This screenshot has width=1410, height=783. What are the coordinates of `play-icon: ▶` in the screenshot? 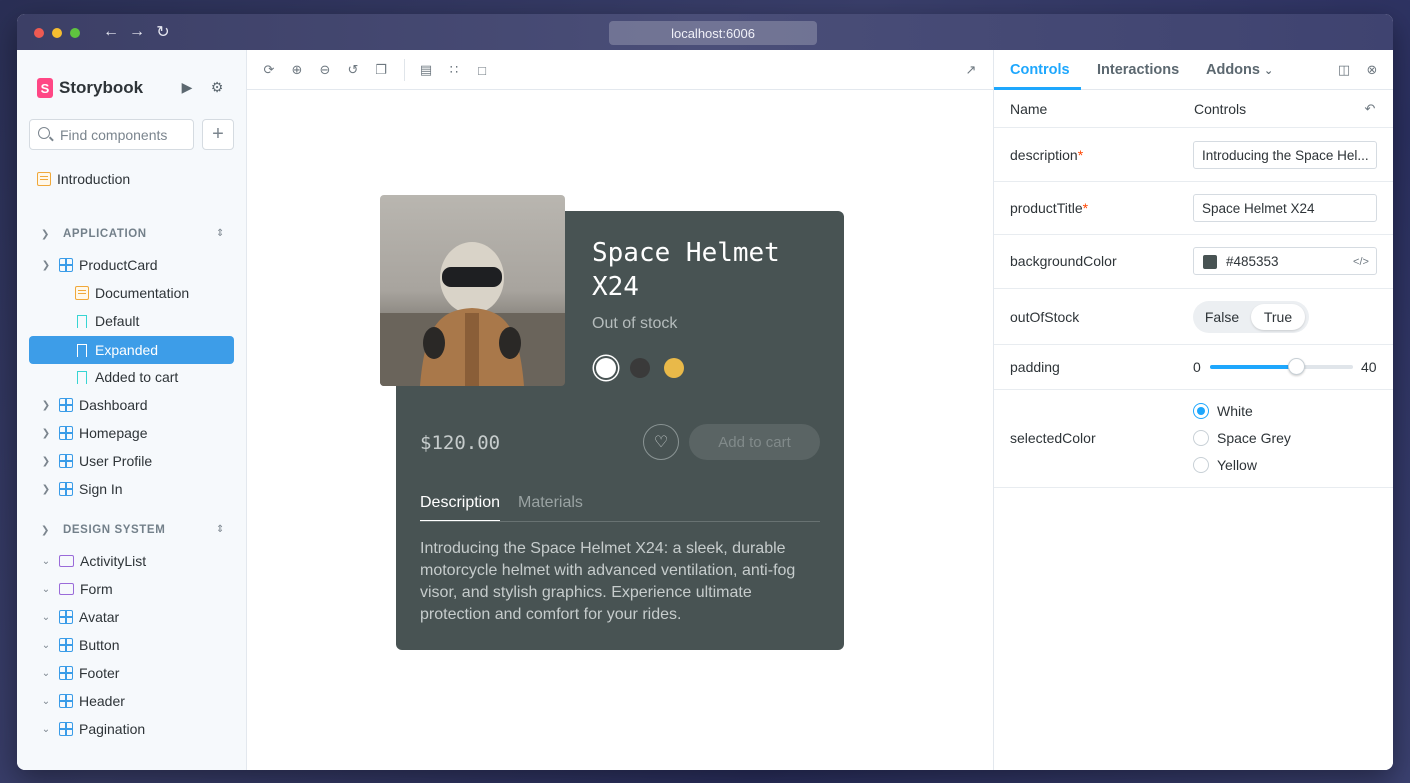 It's located at (187, 87).